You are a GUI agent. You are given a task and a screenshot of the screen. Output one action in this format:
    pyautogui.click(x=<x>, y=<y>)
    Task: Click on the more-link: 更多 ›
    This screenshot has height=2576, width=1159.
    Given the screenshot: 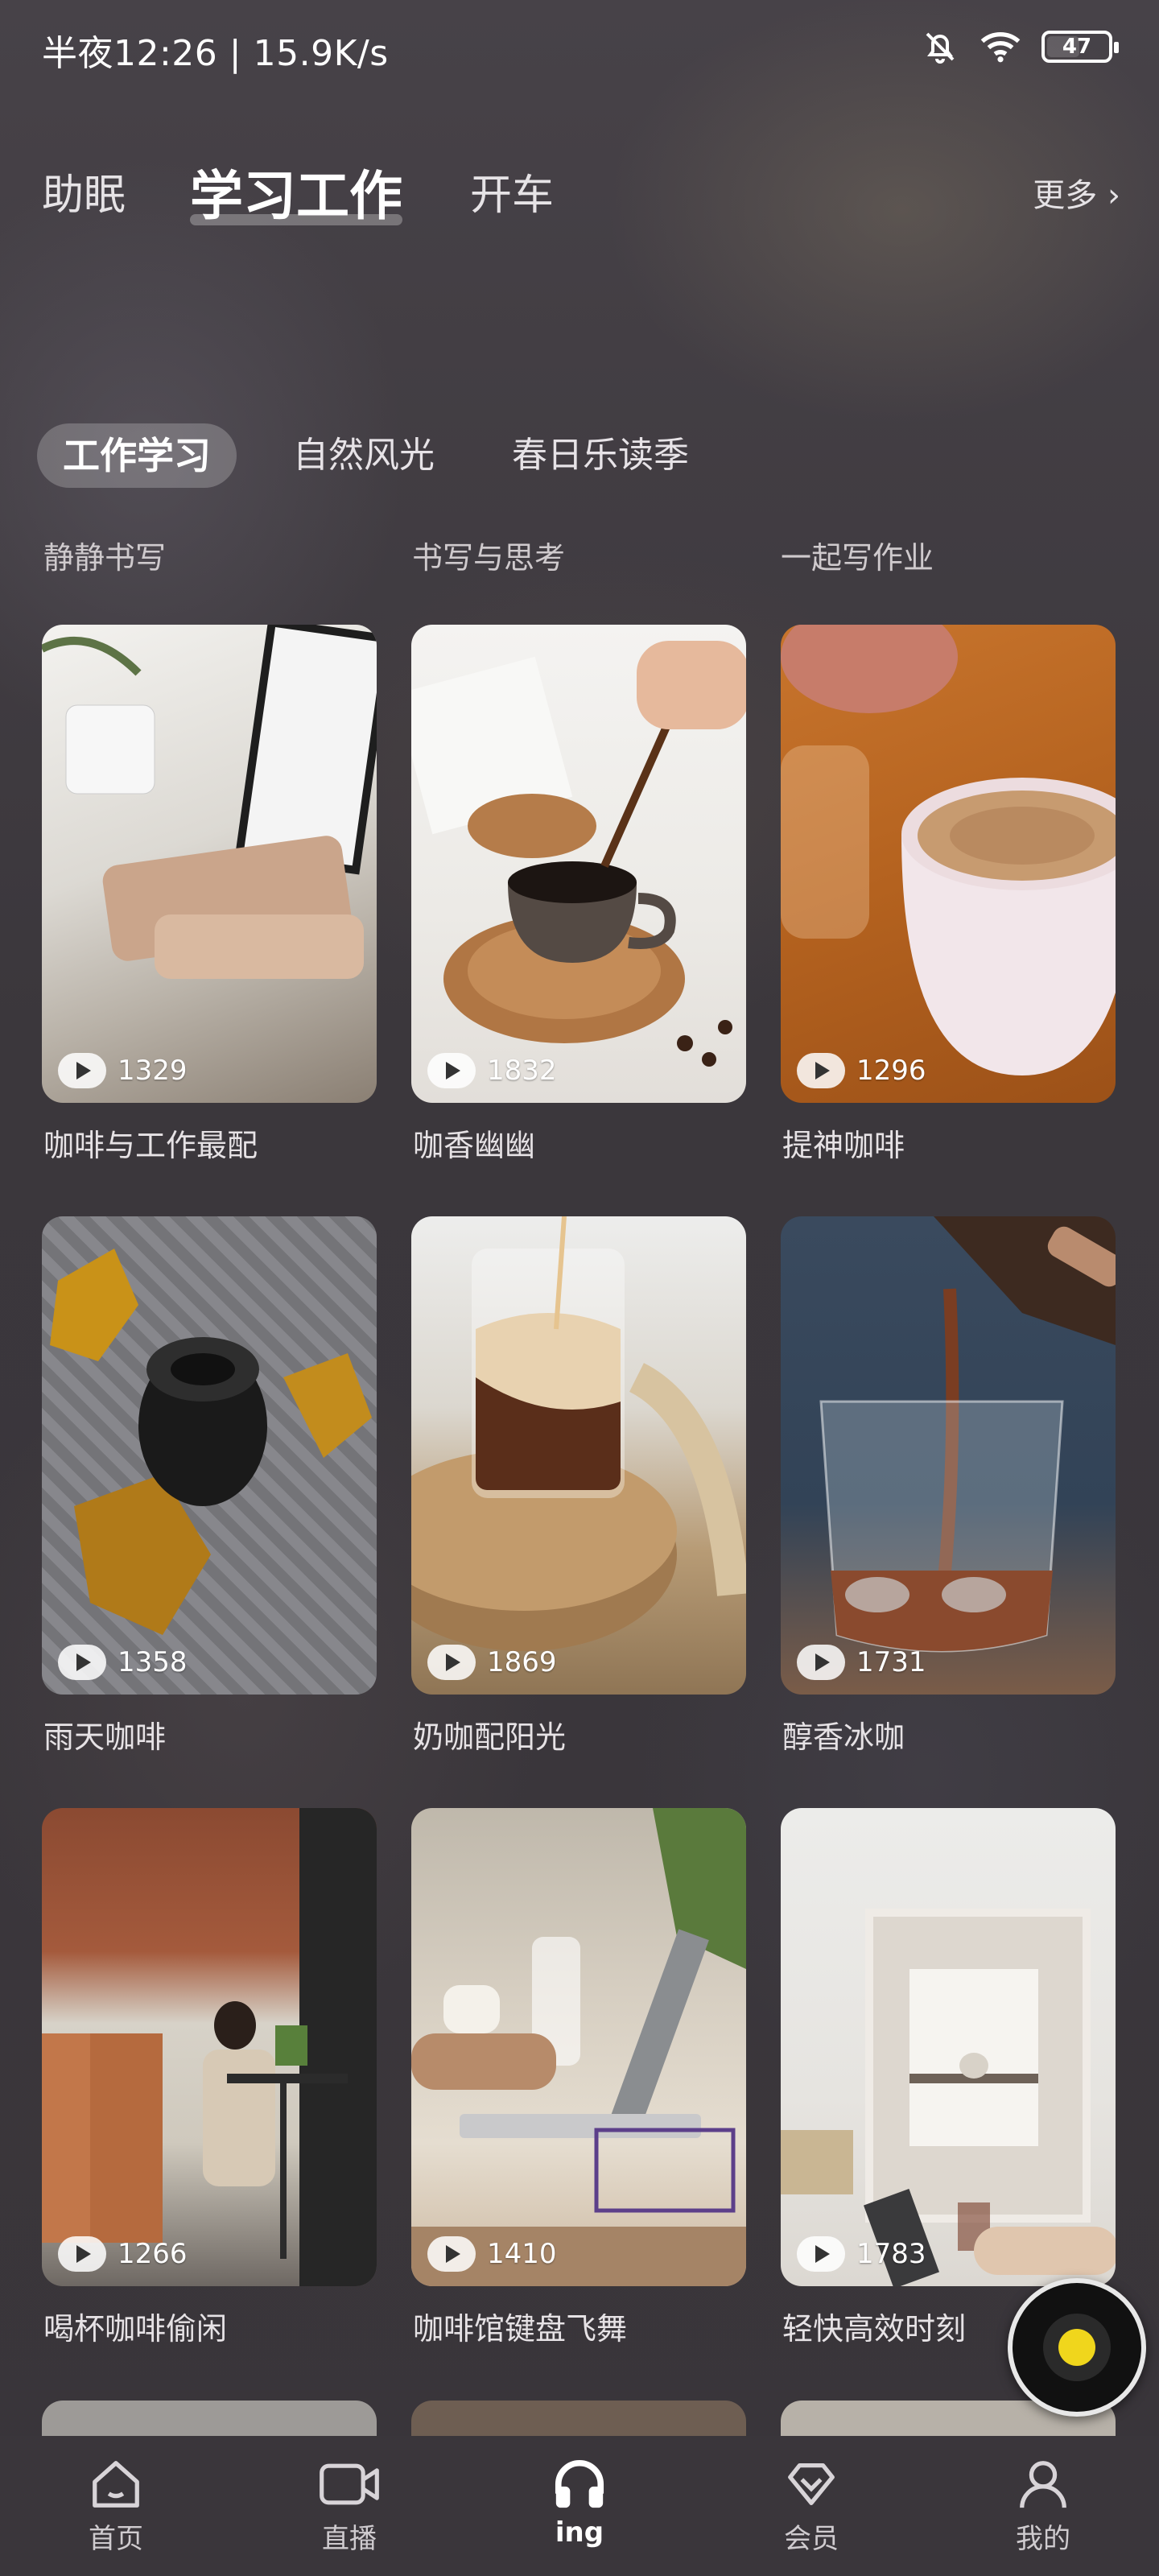 What is the action you would take?
    pyautogui.click(x=1076, y=192)
    